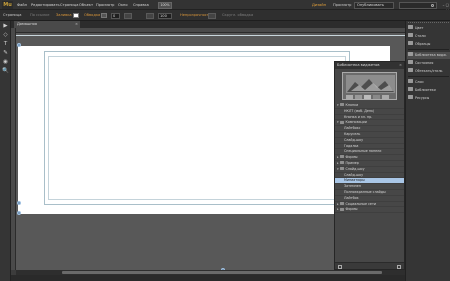 This screenshot has width=450, height=281. Describe the element at coordinates (86, 5) in the screenshot. I see `menu-object: Объект` at that location.